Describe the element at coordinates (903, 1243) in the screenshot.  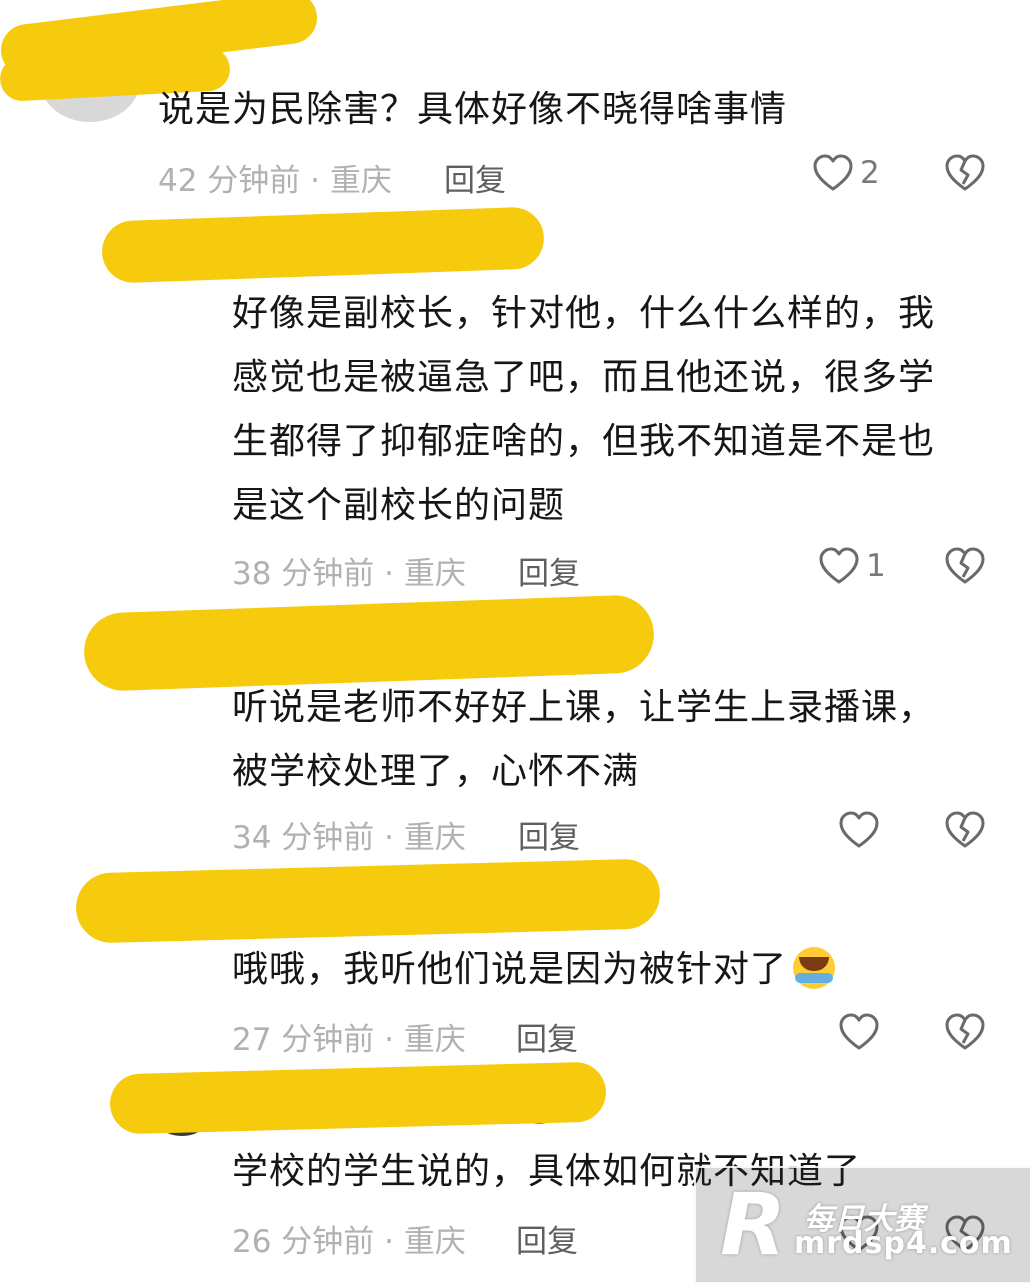
I see `watermark-site: mrdsp4.com` at that location.